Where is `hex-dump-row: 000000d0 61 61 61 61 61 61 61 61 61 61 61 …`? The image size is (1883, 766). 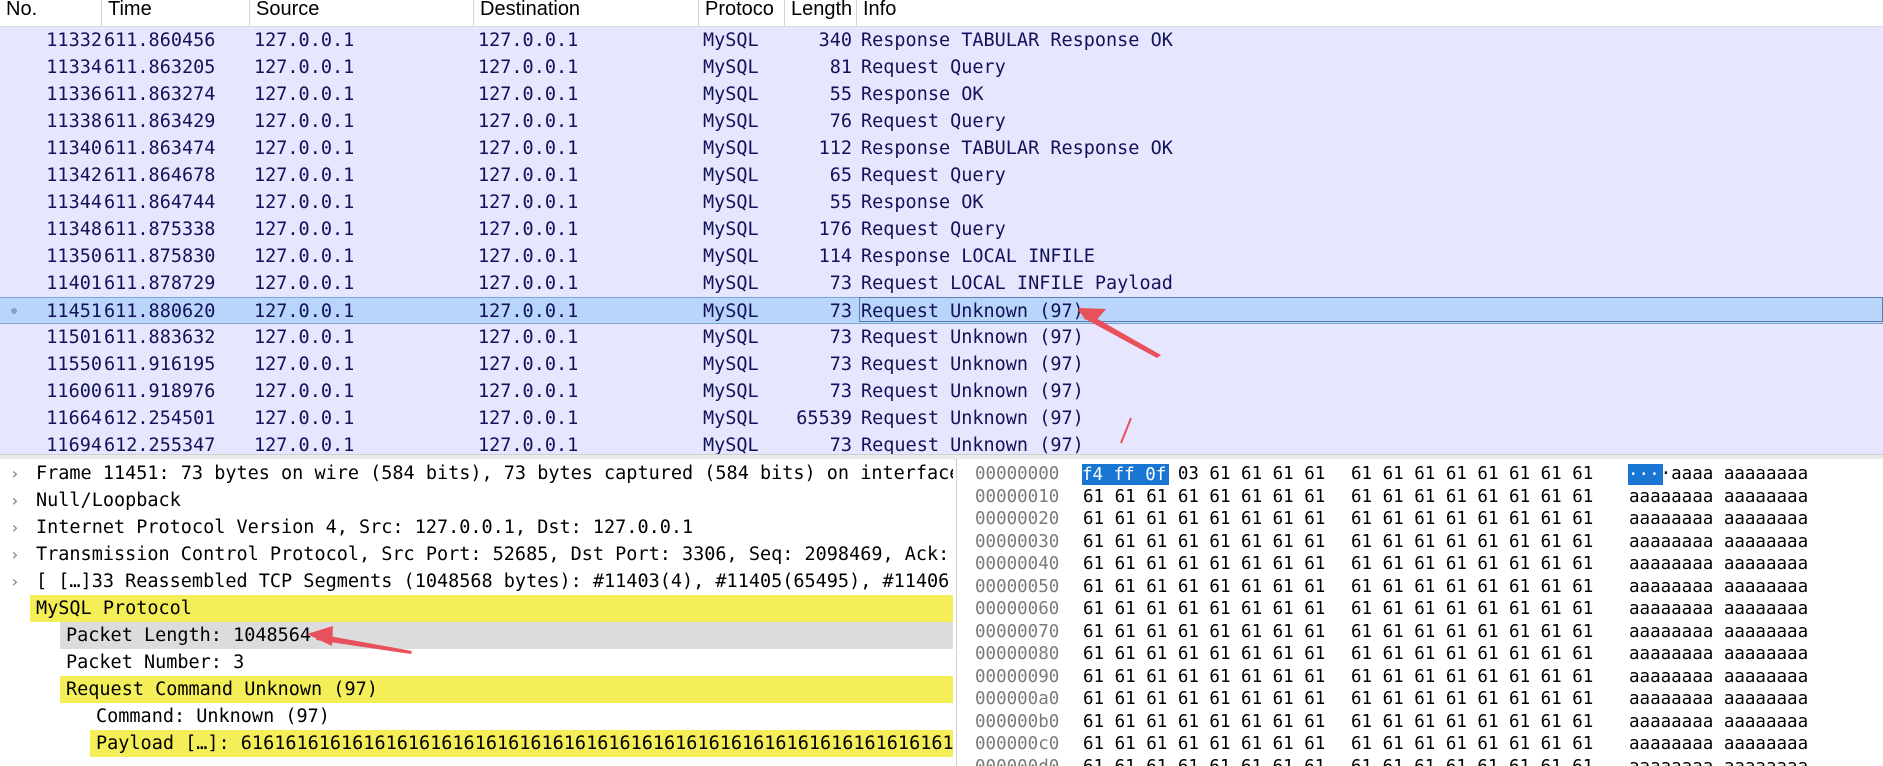
hex-dump-row: 000000d0 61 61 61 61 61 61 61 61 61 61 61 … is located at coordinates (1420, 761).